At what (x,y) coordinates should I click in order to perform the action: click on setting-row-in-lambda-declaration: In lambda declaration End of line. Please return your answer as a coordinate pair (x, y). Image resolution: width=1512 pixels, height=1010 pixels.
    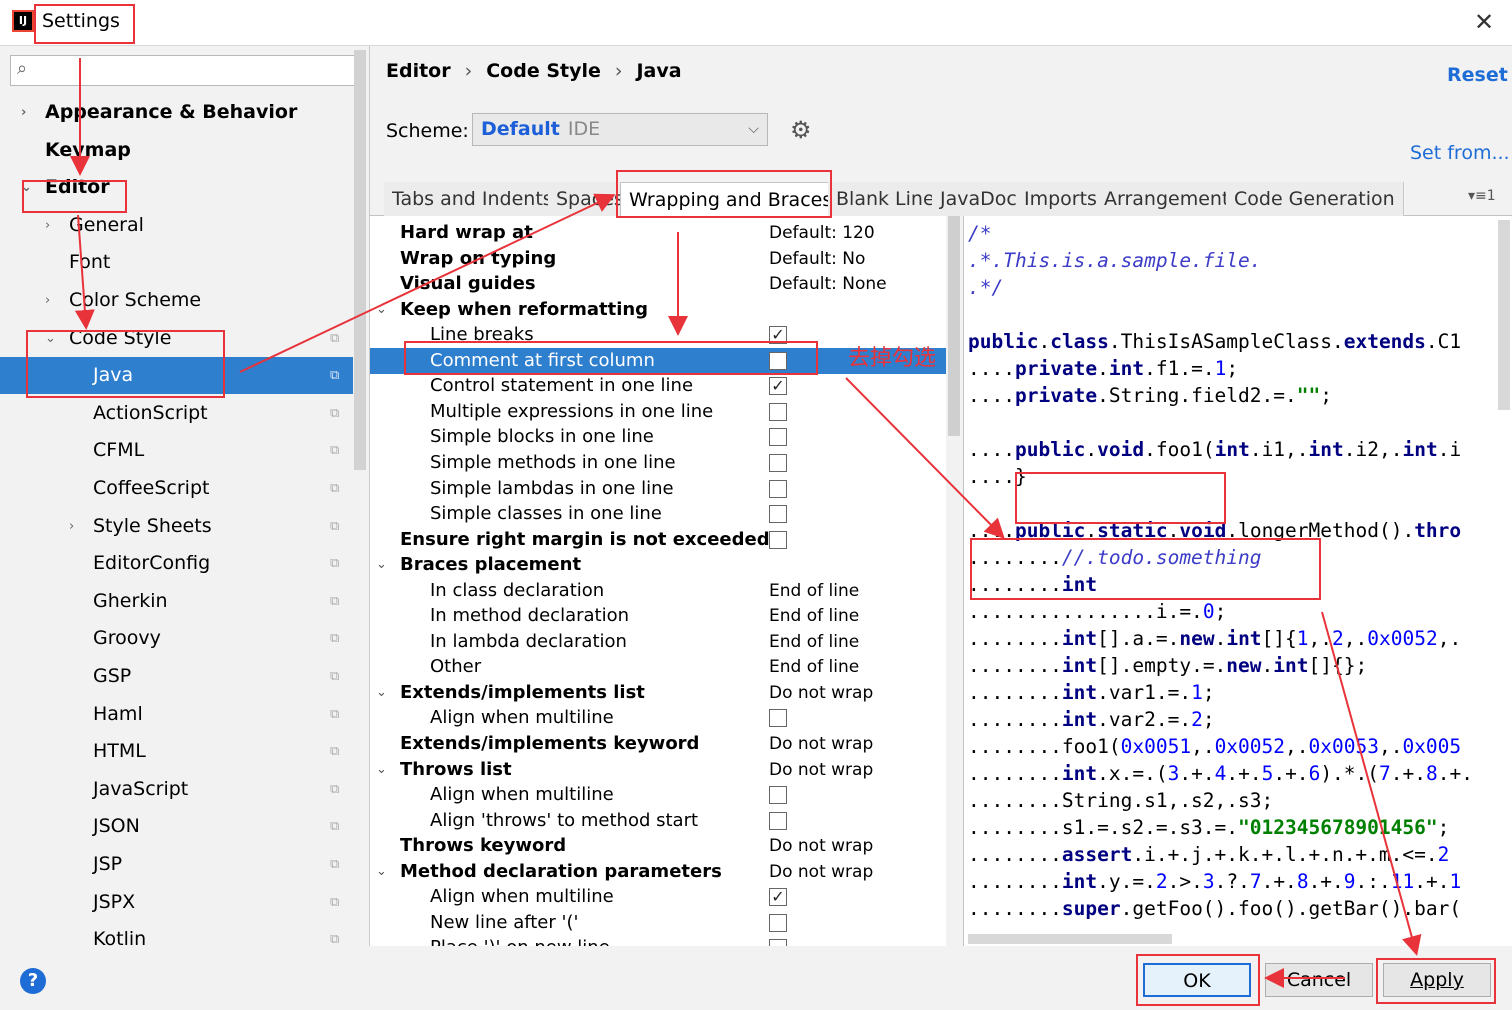
    Looking at the image, I should click on (658, 642).